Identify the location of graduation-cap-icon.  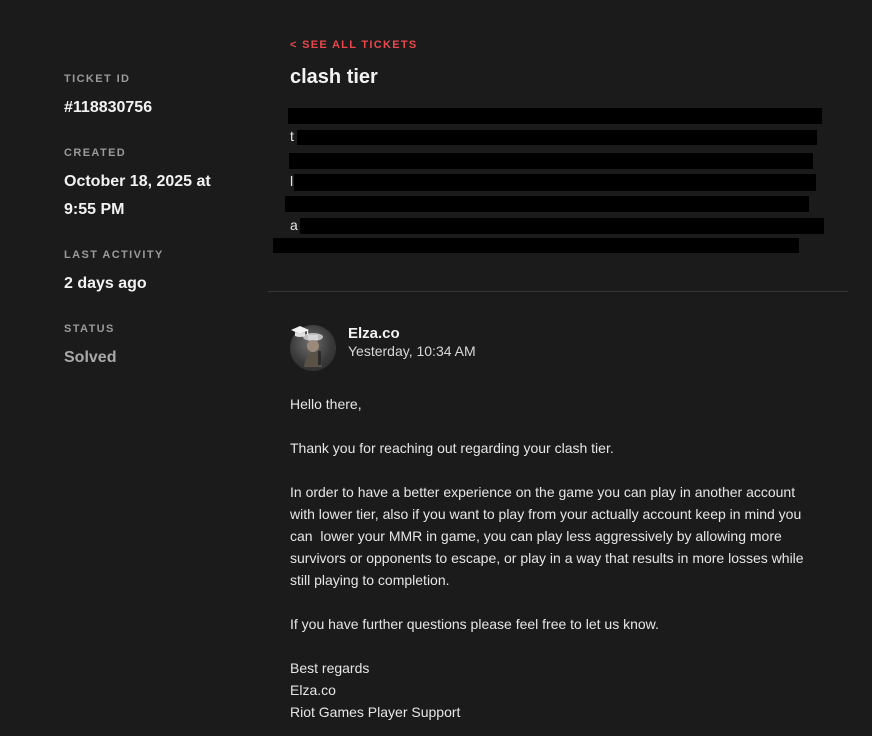
(300, 331).